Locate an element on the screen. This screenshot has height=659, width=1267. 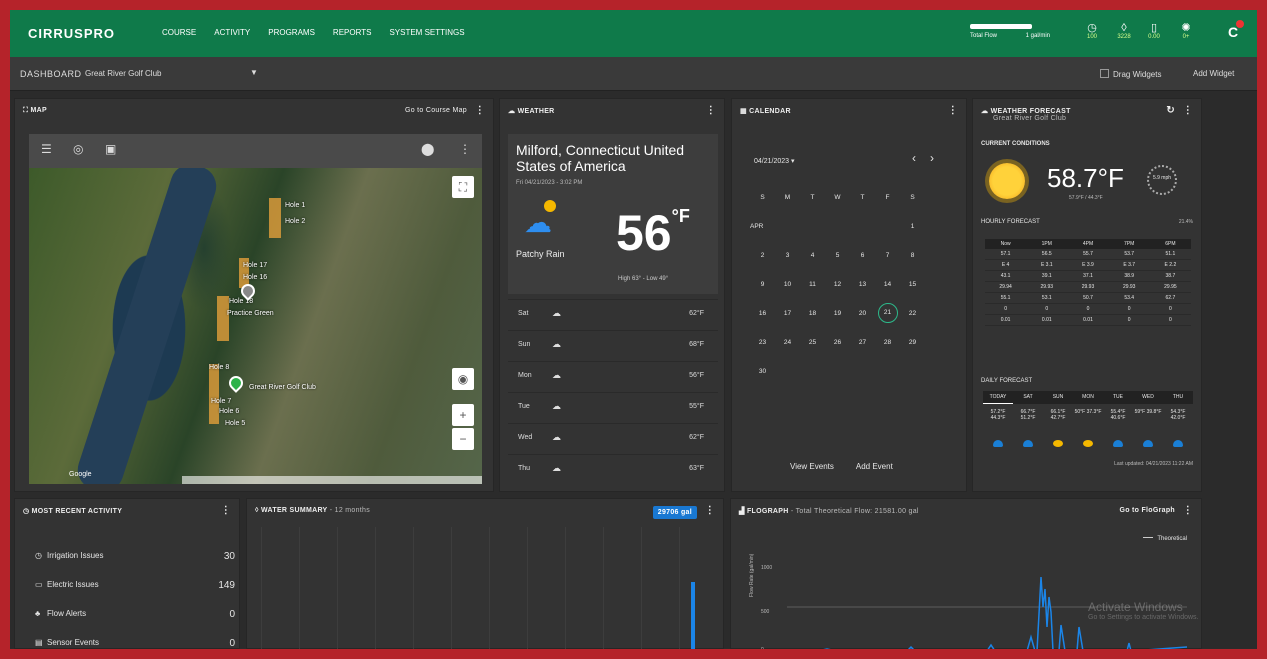
daily-tab: THU is located at coordinates (1178, 397).